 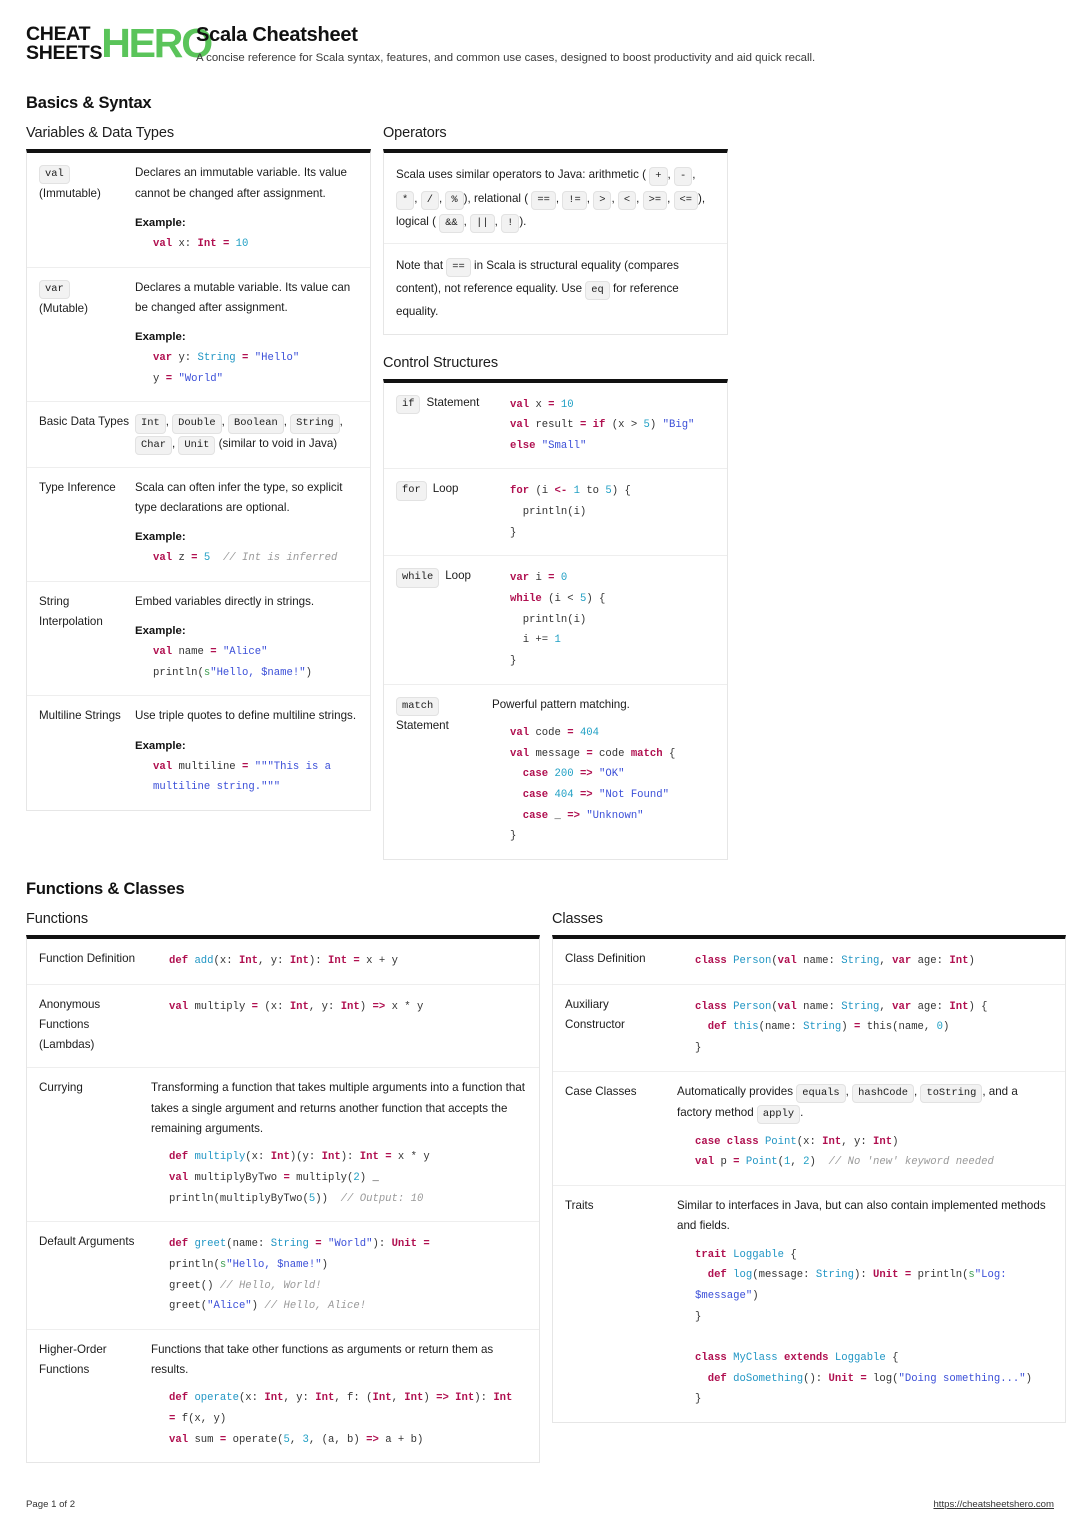 What do you see at coordinates (80, 716) in the screenshot?
I see `row-label: Multiline Strings` at bounding box center [80, 716].